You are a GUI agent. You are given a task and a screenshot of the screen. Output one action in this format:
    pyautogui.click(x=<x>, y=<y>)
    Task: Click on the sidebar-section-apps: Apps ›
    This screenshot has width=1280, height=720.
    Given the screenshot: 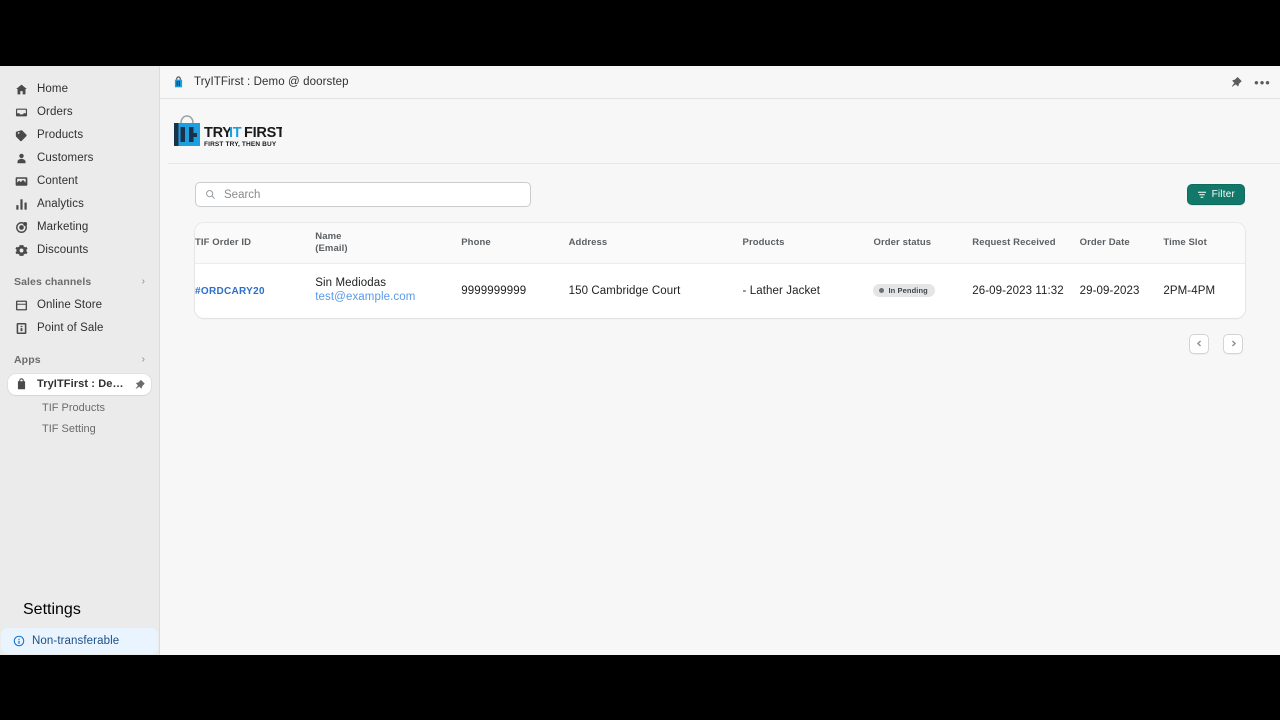 What is the action you would take?
    pyautogui.click(x=79, y=360)
    